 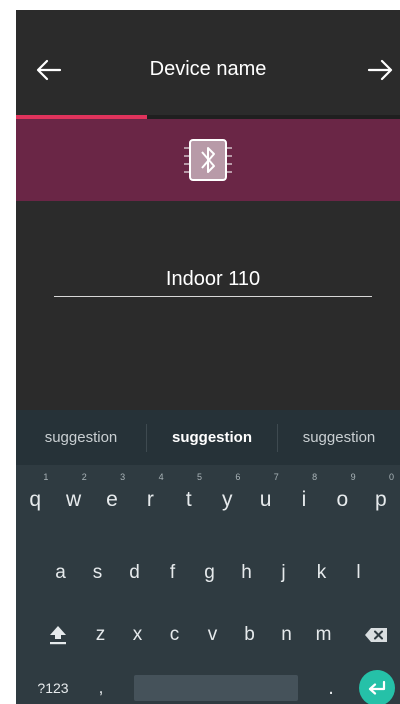 I want to click on enter-icon, so click(x=377, y=687).